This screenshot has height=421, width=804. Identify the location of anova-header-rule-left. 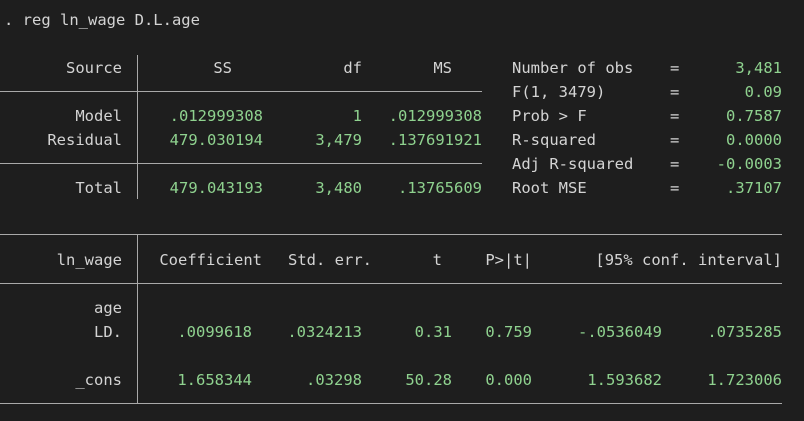
(68, 91).